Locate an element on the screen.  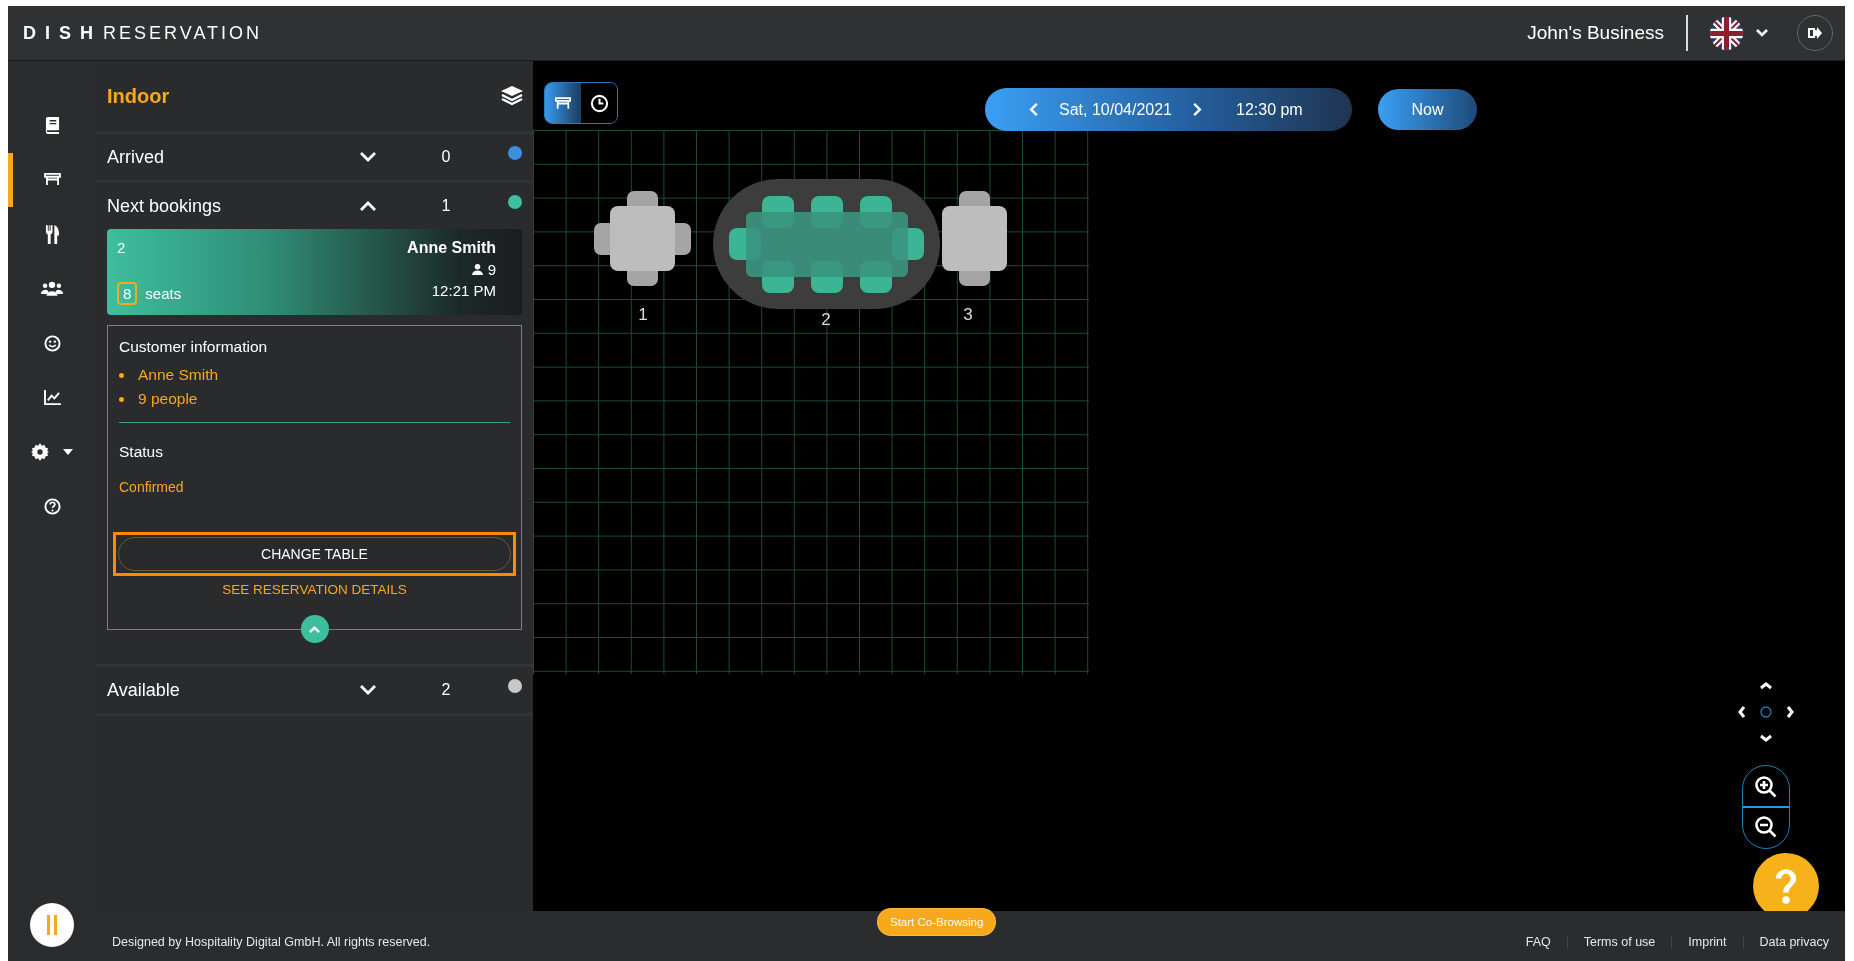
chevron-right-icon is located at coordinates (1197, 109).